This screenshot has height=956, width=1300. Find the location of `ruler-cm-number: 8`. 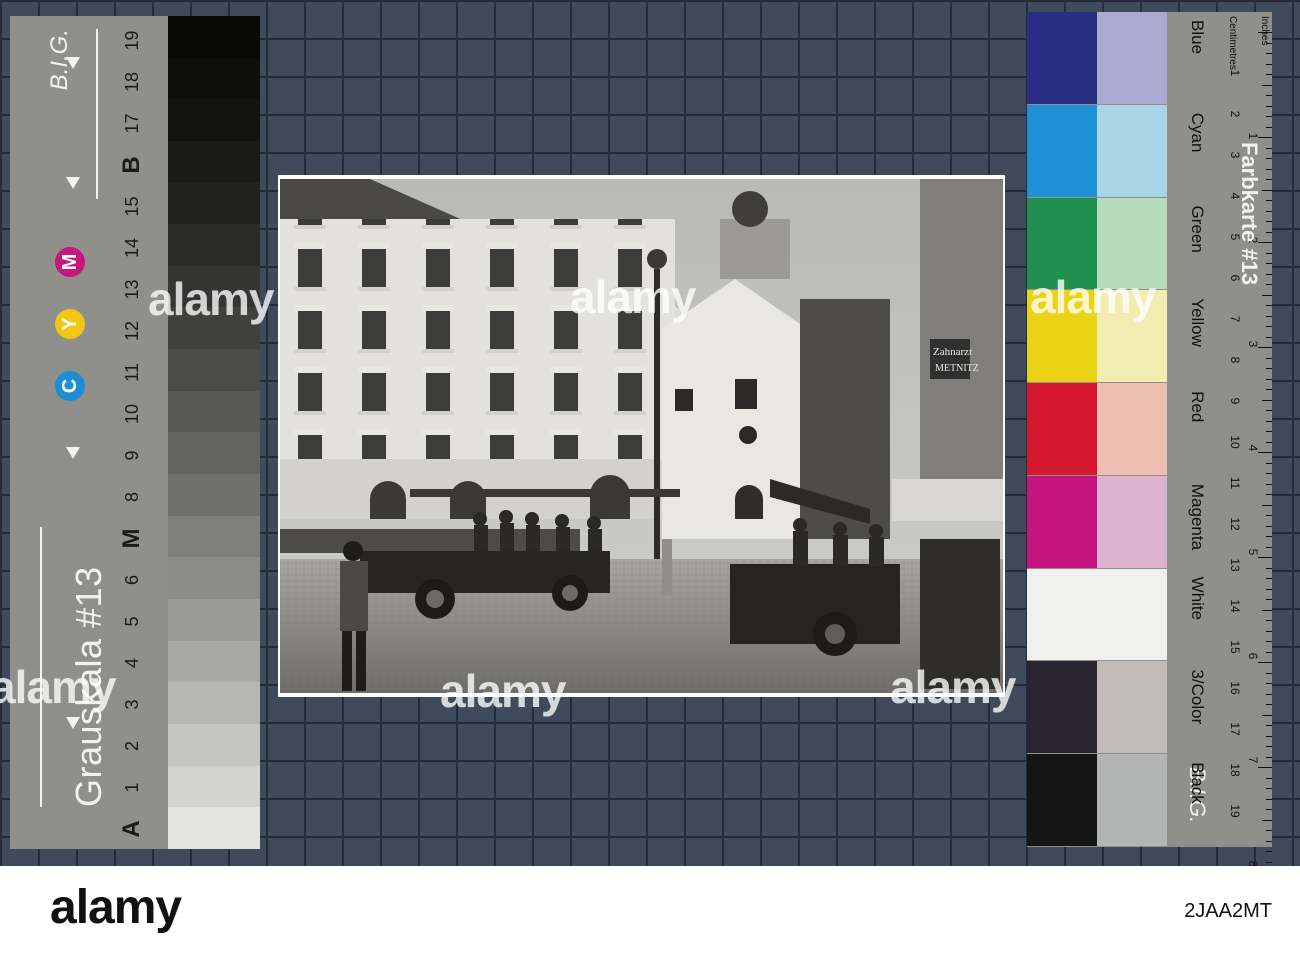

ruler-cm-number: 8 is located at coordinates (1235, 360).